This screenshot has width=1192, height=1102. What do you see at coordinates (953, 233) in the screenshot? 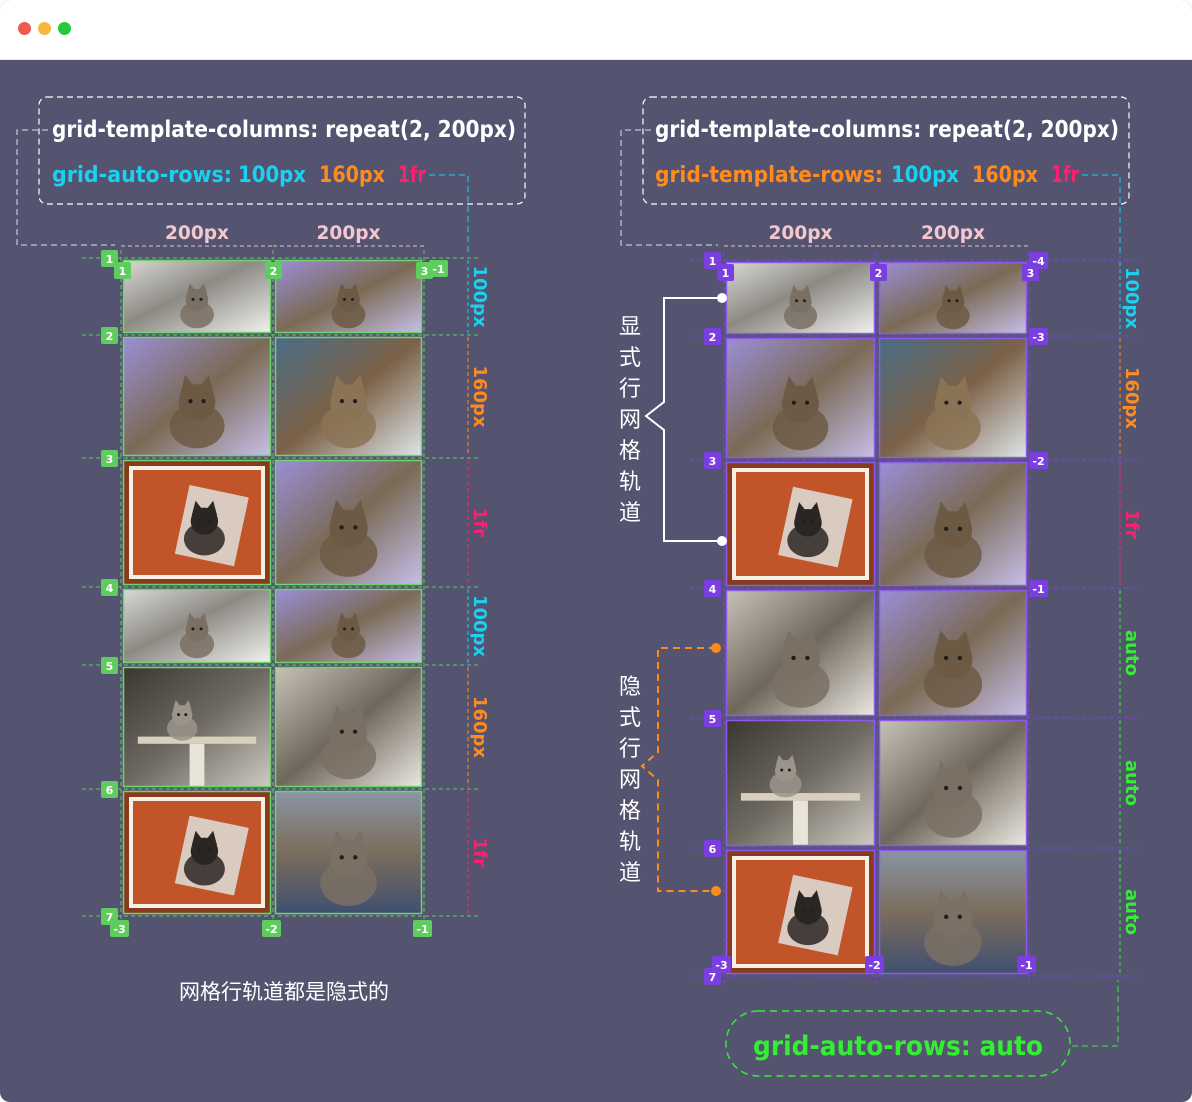
I see `right-column-size-label: 200px` at bounding box center [953, 233].